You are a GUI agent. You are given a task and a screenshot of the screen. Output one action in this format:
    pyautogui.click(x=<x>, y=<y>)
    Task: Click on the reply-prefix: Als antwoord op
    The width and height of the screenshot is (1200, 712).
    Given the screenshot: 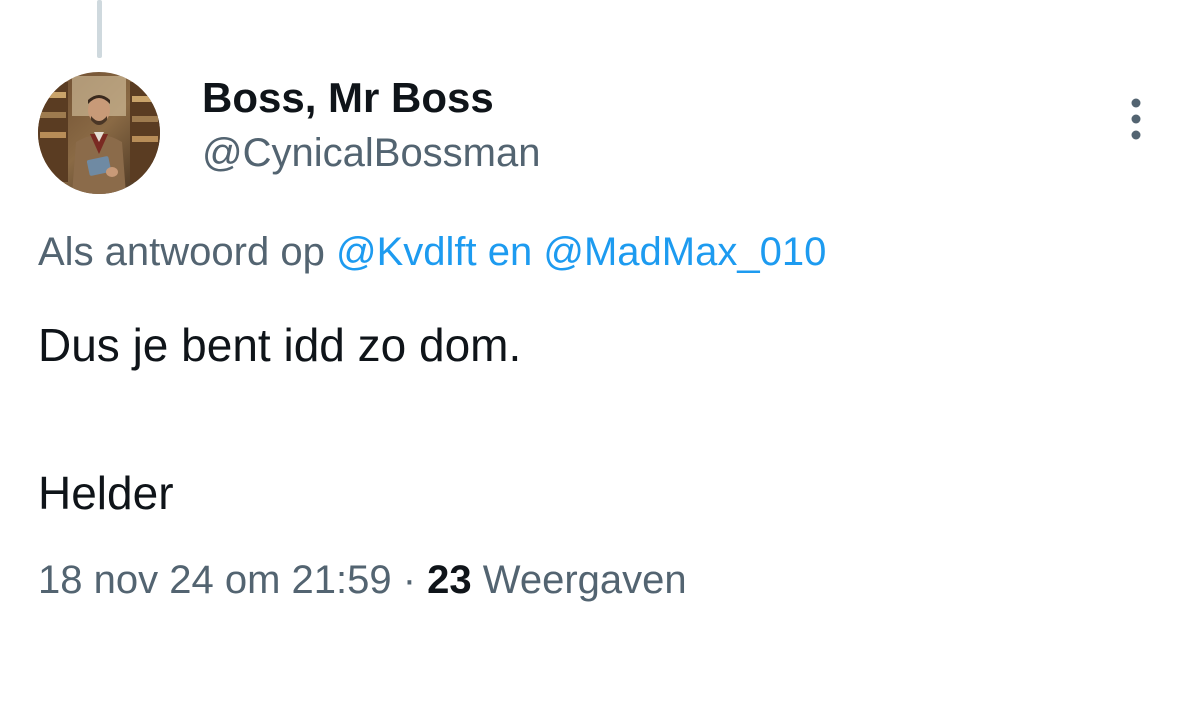 What is the action you would take?
    pyautogui.click(x=181, y=252)
    